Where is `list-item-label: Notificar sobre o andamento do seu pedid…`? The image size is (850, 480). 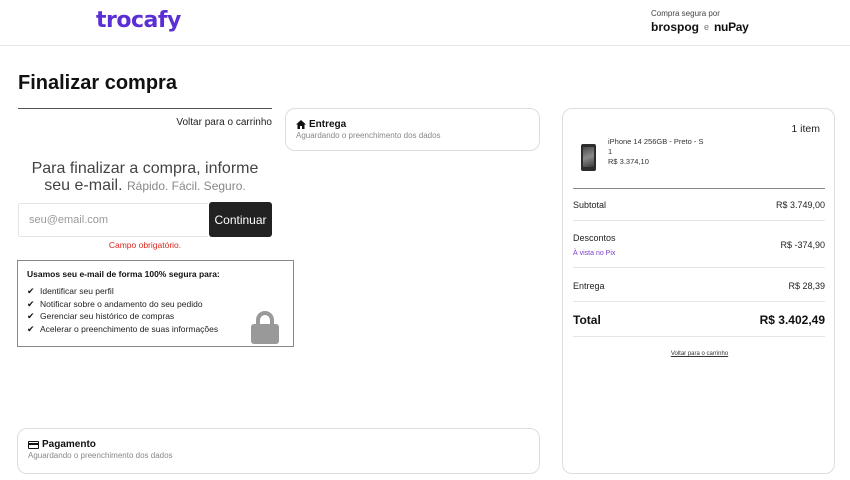
list-item-label: Notificar sobre o andamento do seu pedid… is located at coordinates (121, 303).